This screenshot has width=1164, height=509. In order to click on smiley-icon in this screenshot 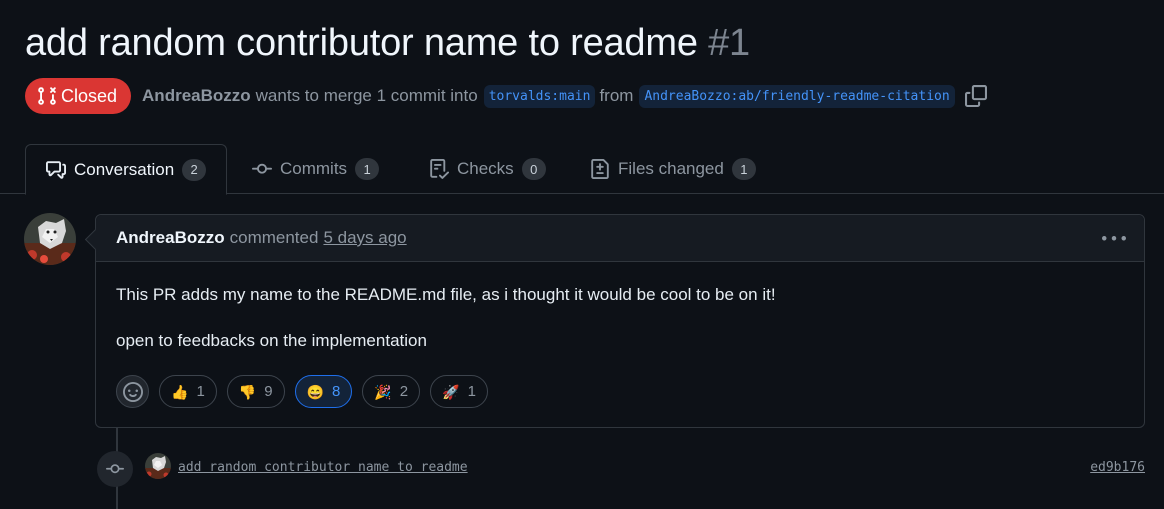, I will do `click(132, 391)`.